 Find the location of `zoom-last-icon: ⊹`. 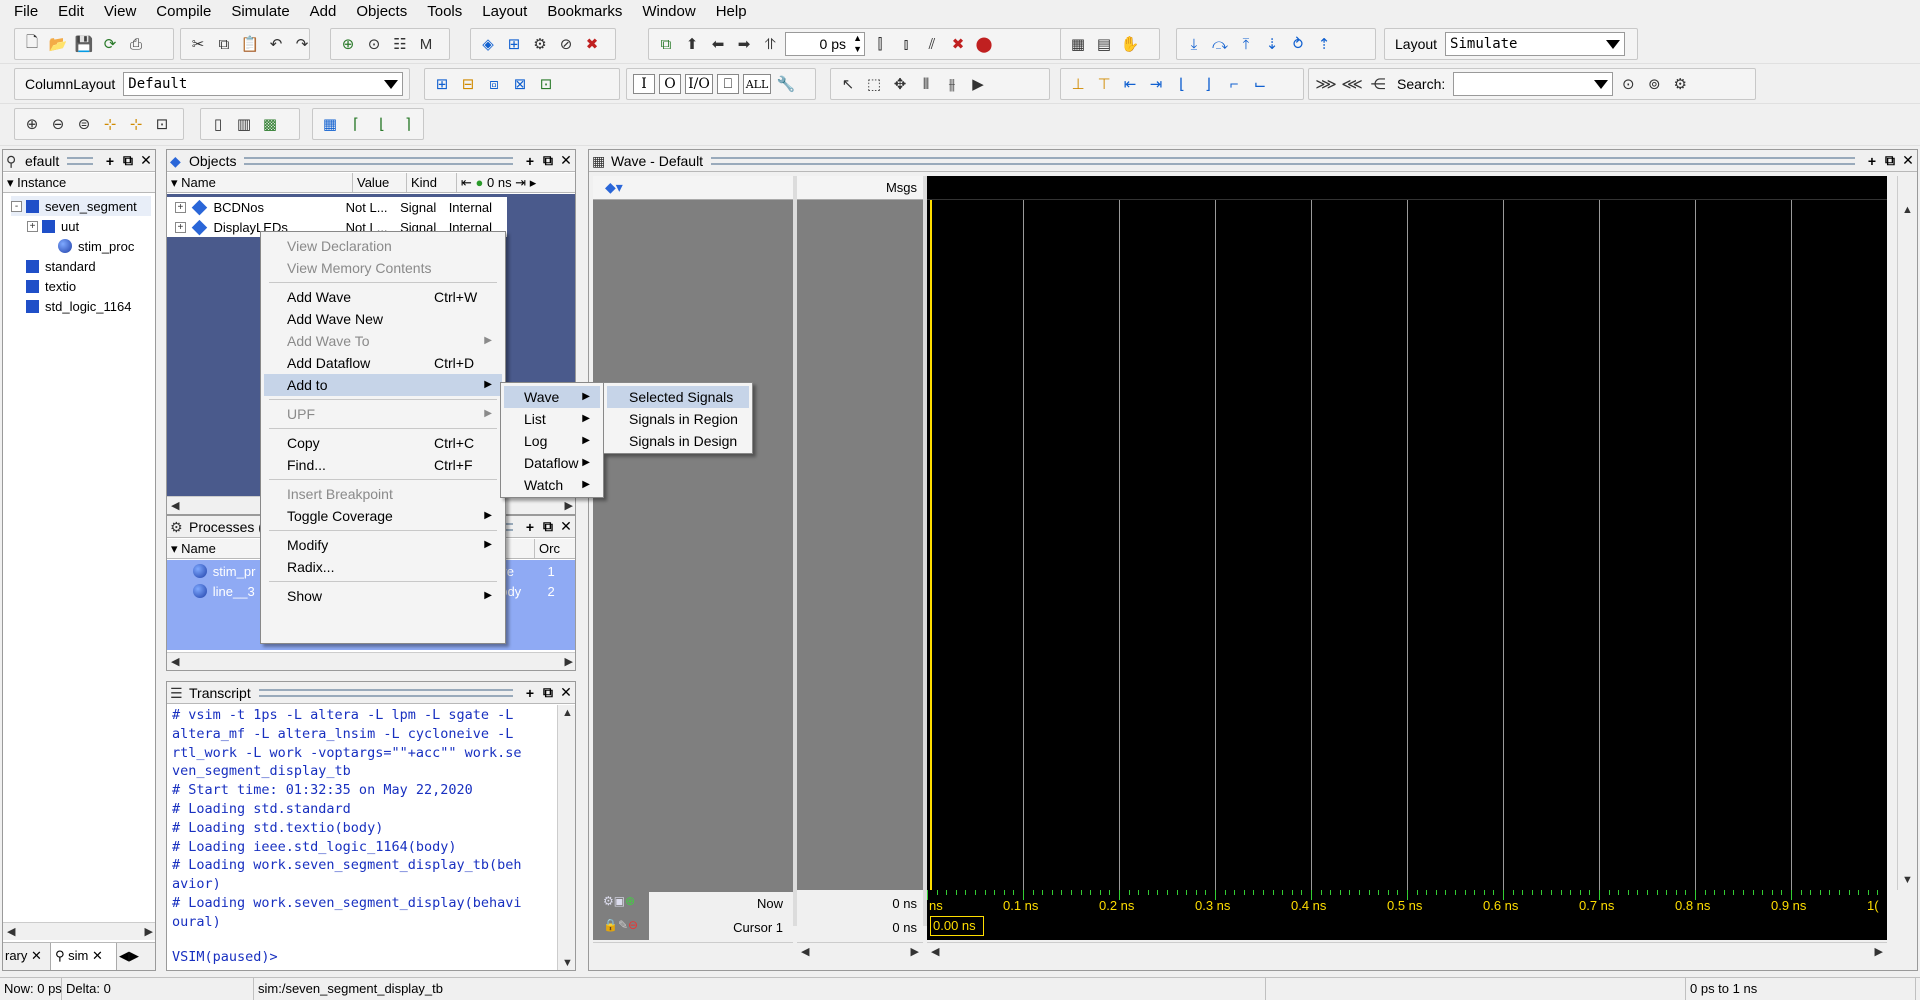

zoom-last-icon: ⊹ is located at coordinates (136, 124).